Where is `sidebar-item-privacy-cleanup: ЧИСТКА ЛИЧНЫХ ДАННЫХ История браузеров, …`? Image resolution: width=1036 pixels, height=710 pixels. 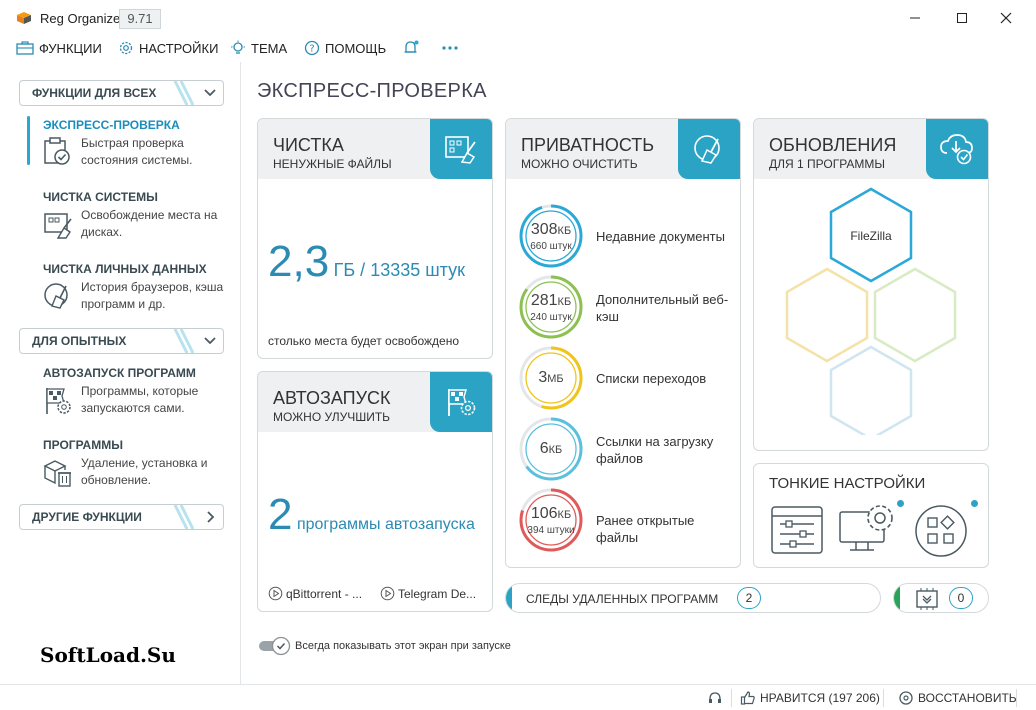 sidebar-item-privacy-cleanup: ЧИСТКА ЛИЧНЫХ ДАННЫХ История браузеров, … is located at coordinates (128, 287).